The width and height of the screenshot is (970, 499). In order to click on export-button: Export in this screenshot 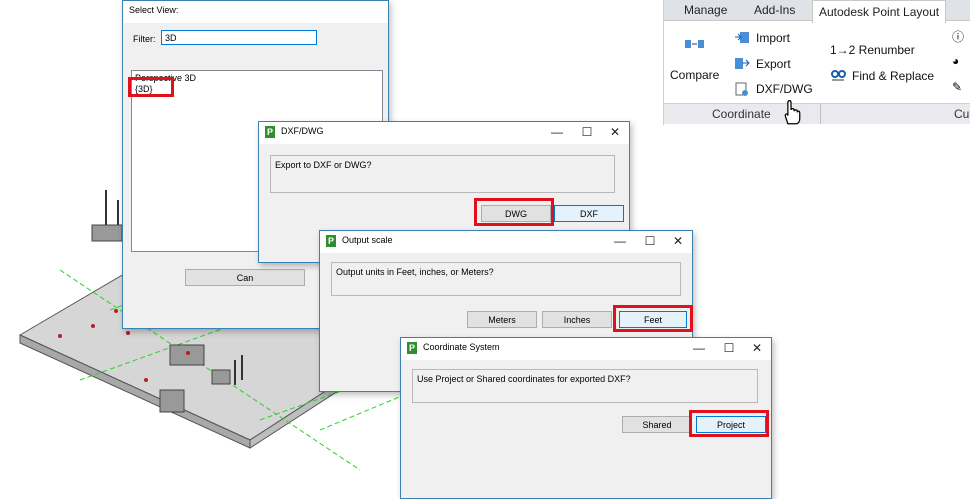, I will do `click(769, 65)`.